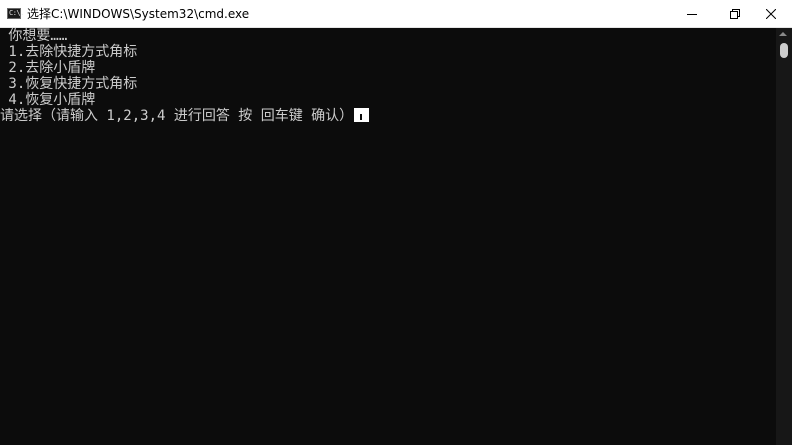 This screenshot has width=792, height=445. I want to click on text-cursor, so click(362, 115).